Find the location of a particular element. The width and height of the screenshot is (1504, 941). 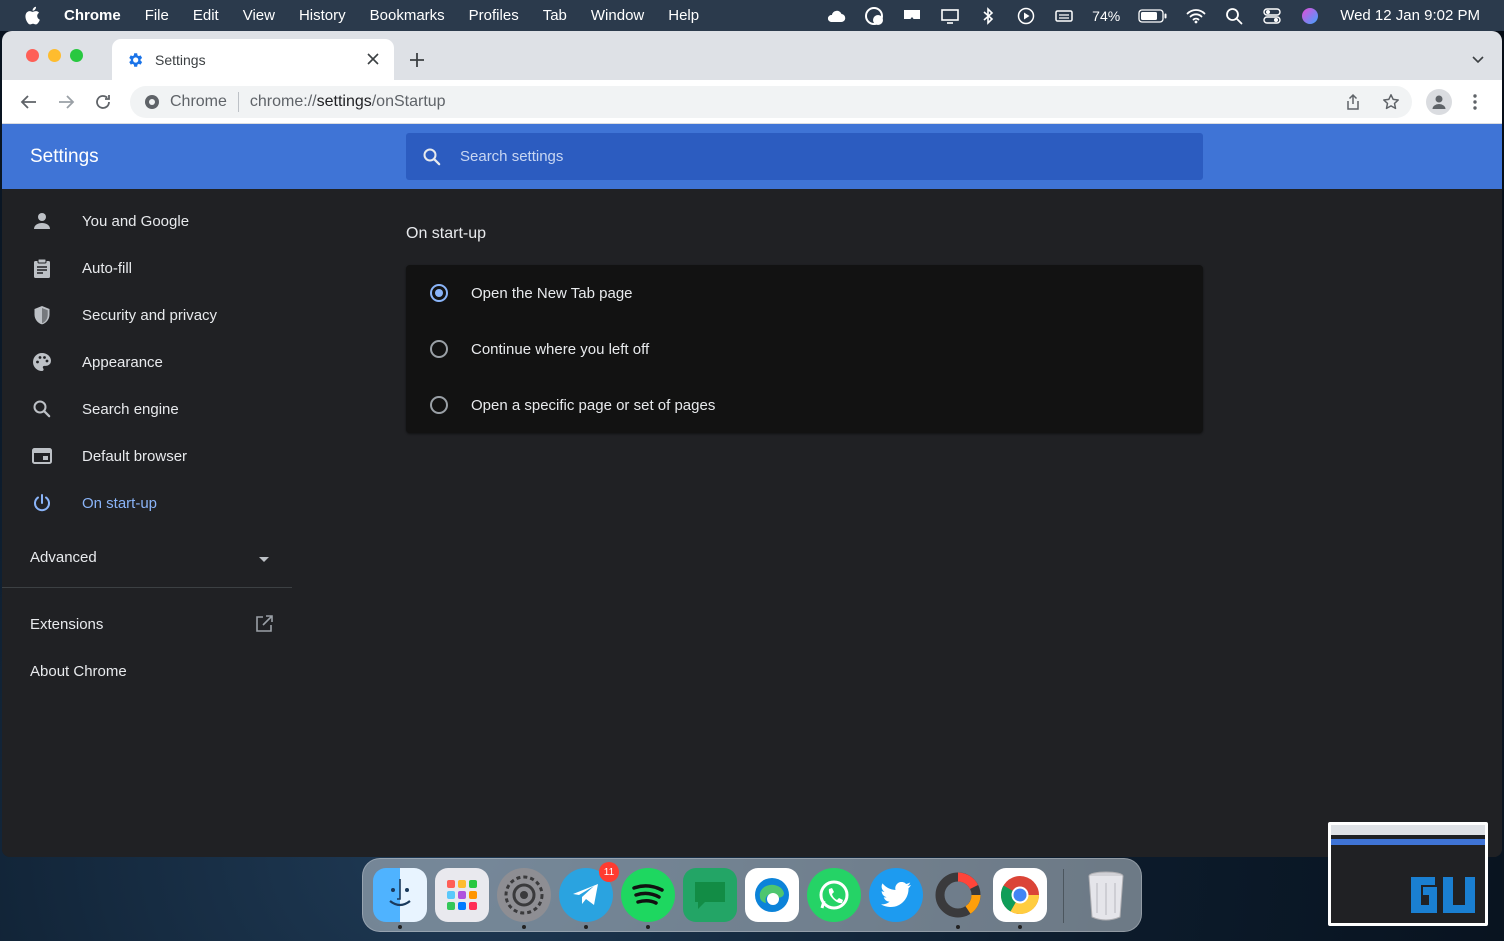

cloud-icon is located at coordinates (836, 16).